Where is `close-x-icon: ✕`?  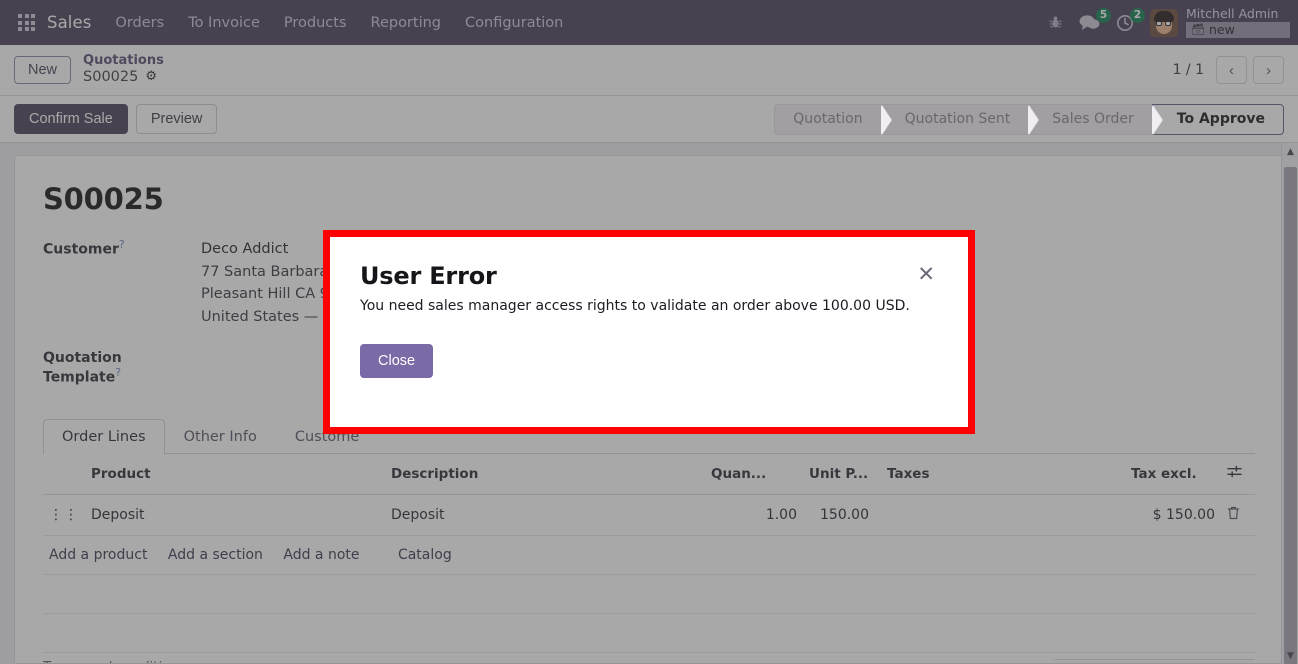 close-x-icon: ✕ is located at coordinates (926, 274).